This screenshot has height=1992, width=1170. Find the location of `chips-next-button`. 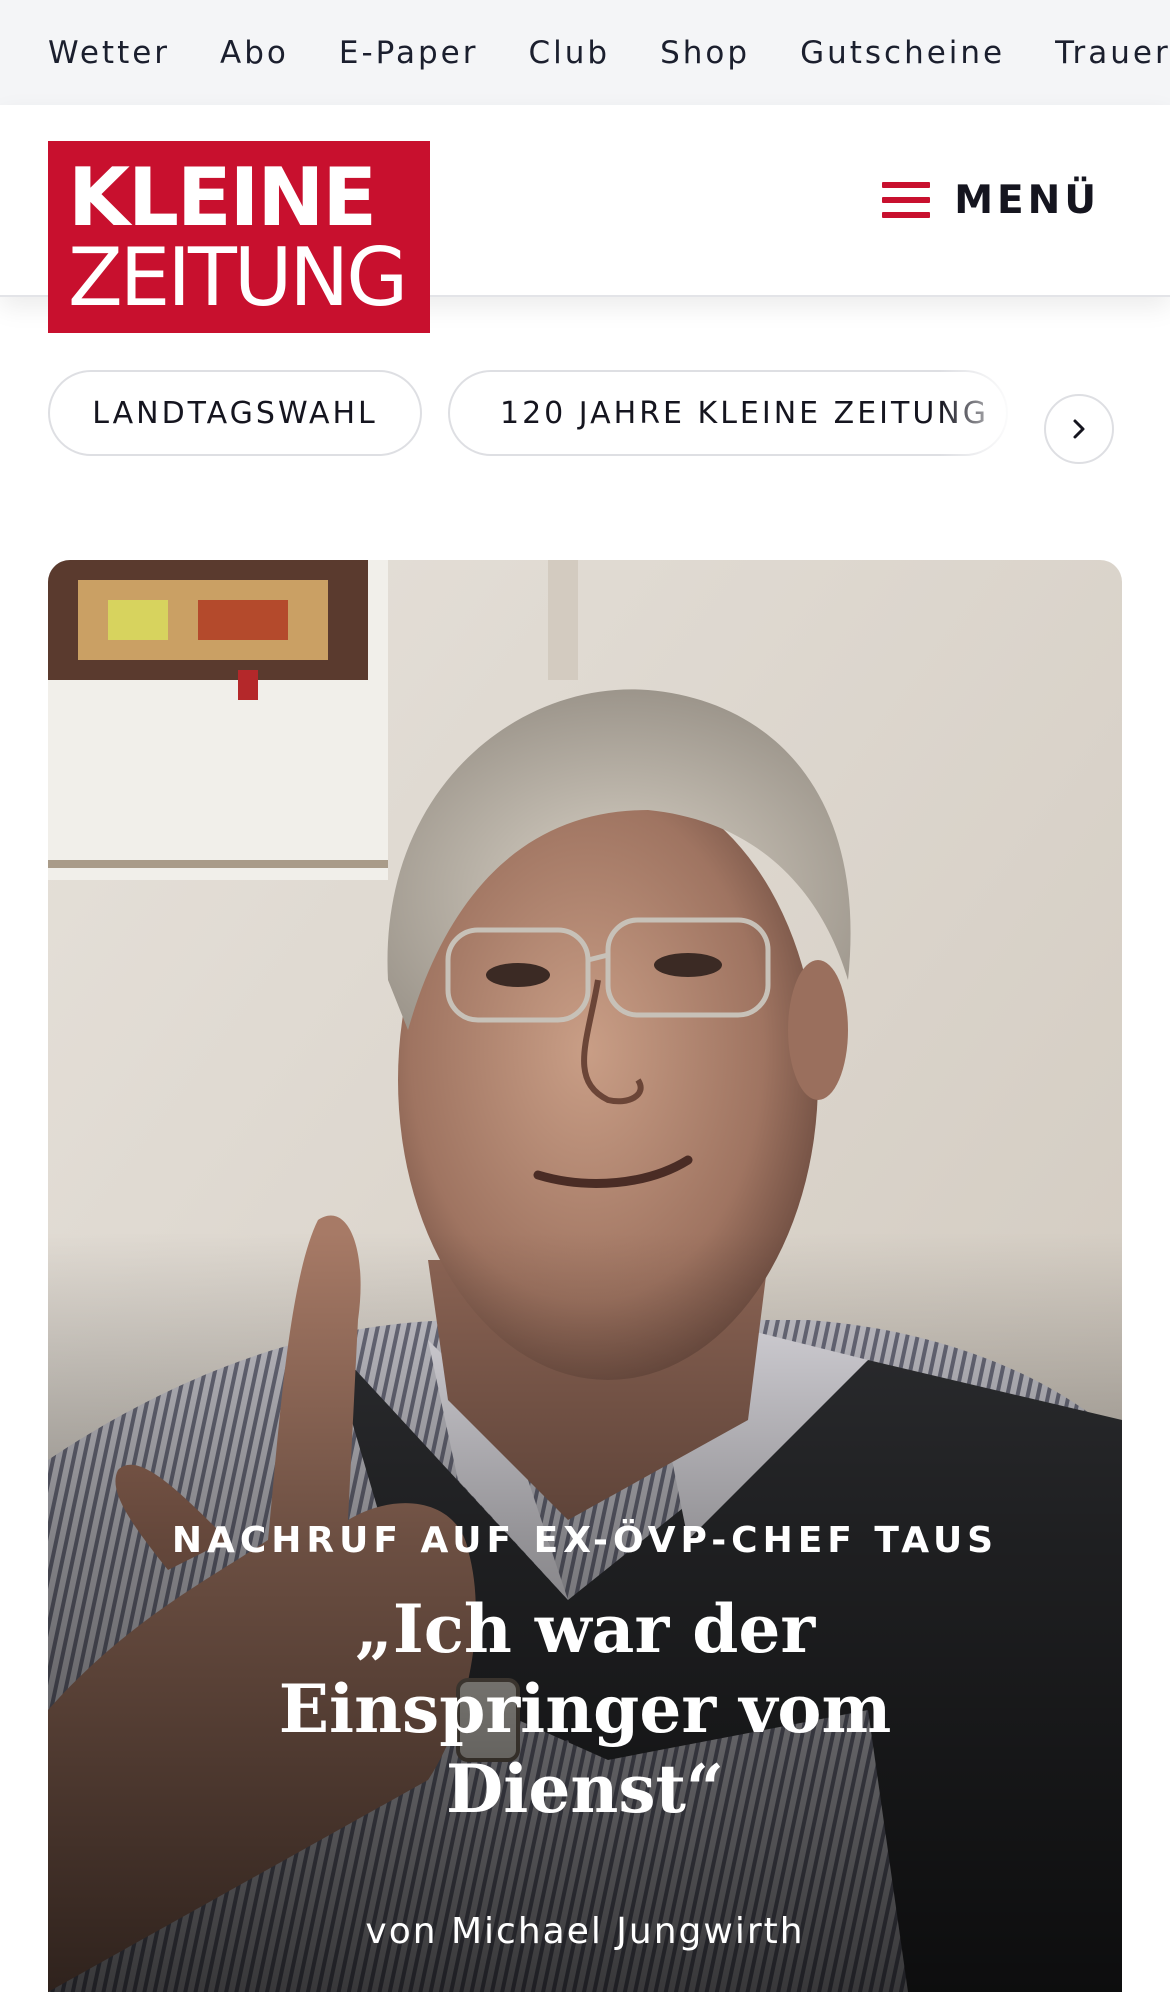

chips-next-button is located at coordinates (1079, 429).